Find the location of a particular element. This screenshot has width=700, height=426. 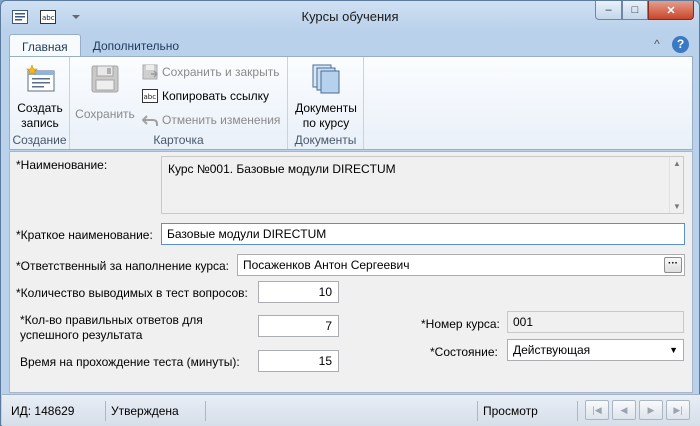

state-value: Действующая is located at coordinates (552, 350).